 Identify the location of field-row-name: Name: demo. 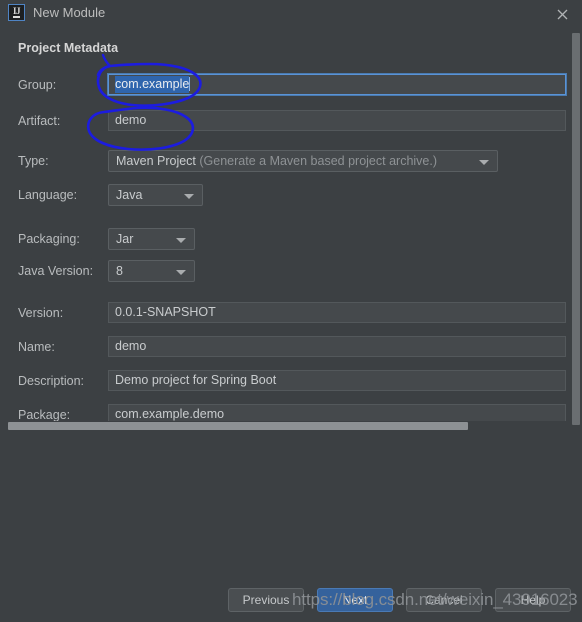
(291, 347).